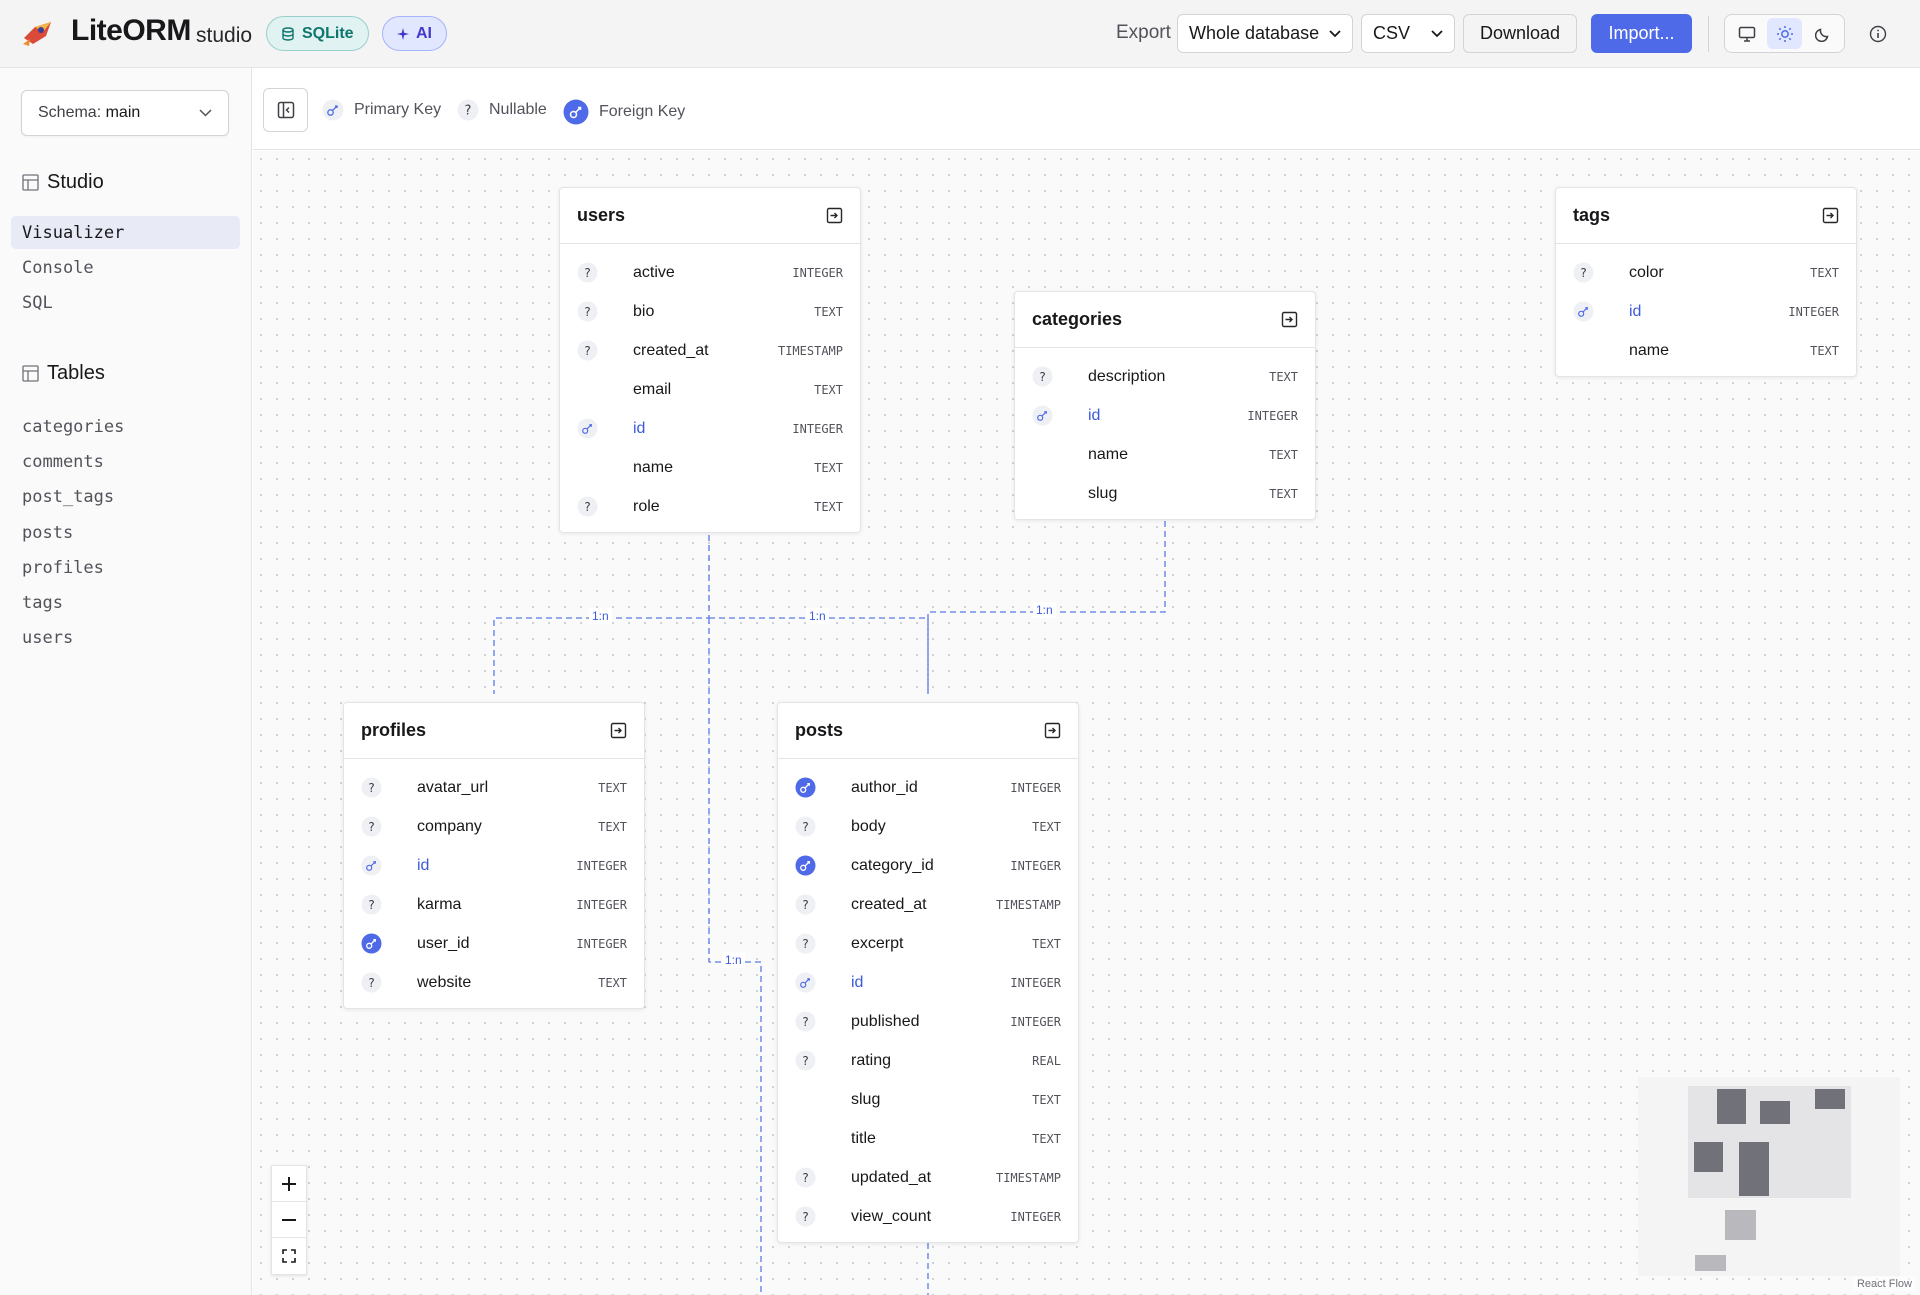  I want to click on schema-select: Schema: main, so click(125, 113).